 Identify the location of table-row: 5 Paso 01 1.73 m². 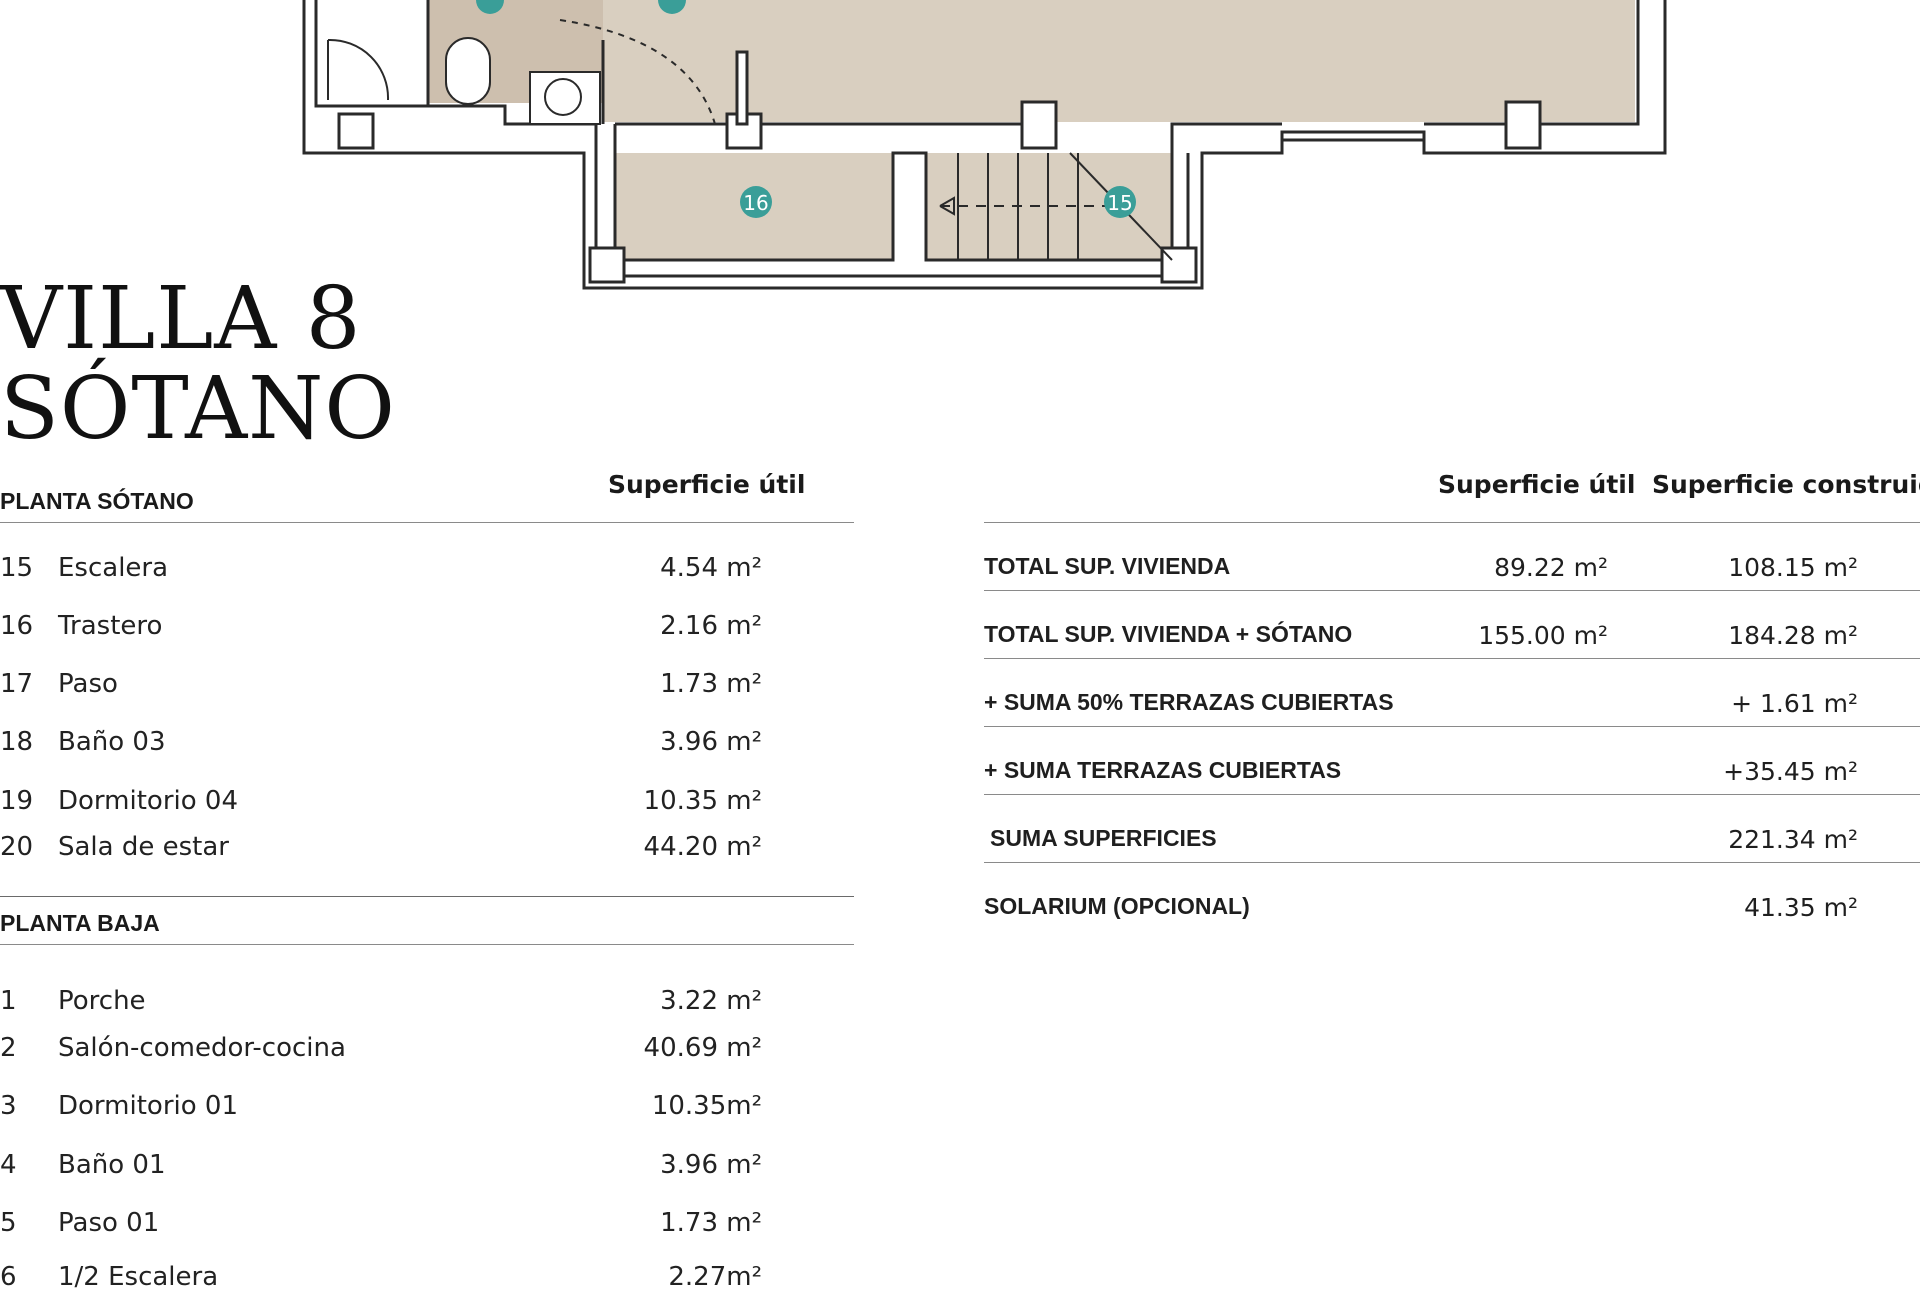
(430, 1225).